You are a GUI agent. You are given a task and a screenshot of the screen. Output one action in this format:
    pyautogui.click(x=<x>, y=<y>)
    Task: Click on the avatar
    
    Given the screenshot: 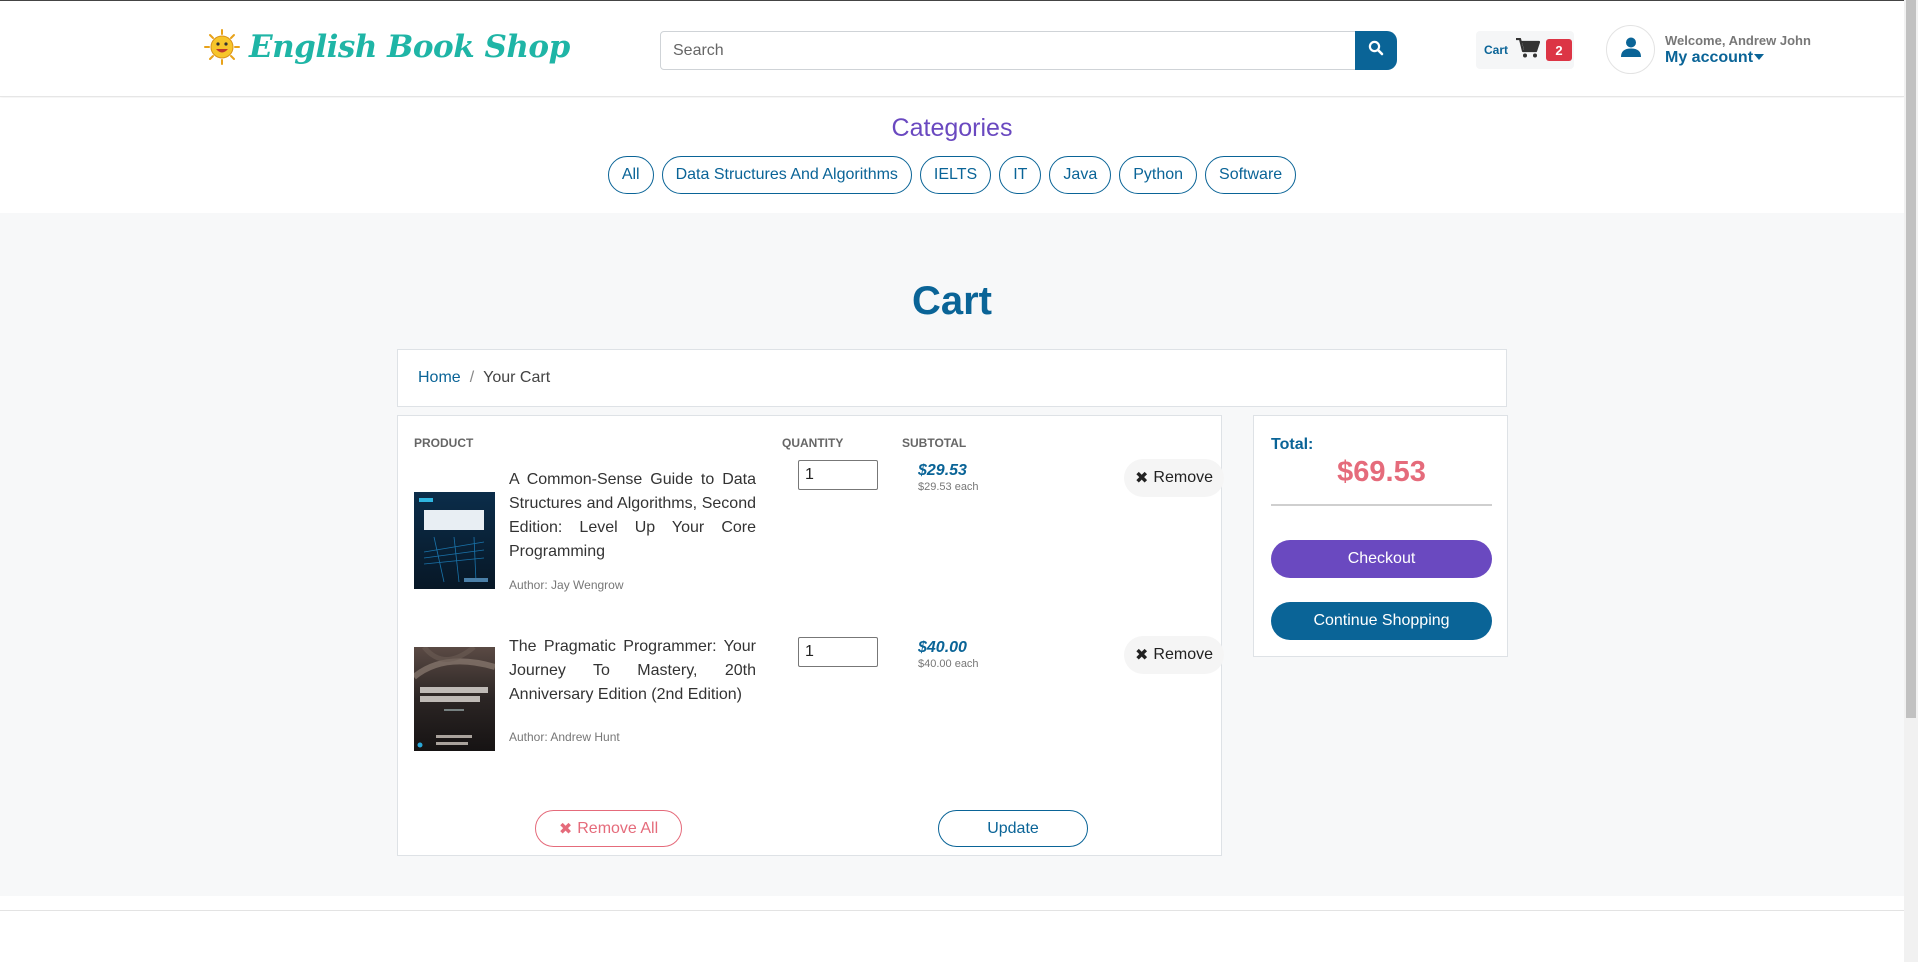 What is the action you would take?
    pyautogui.click(x=1630, y=49)
    